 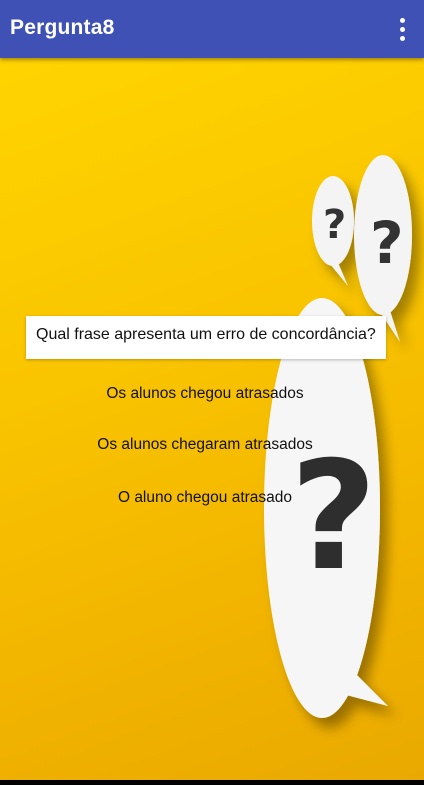 What do you see at coordinates (205, 445) in the screenshot?
I see `option-2: Os alunos chegaram atrasados` at bounding box center [205, 445].